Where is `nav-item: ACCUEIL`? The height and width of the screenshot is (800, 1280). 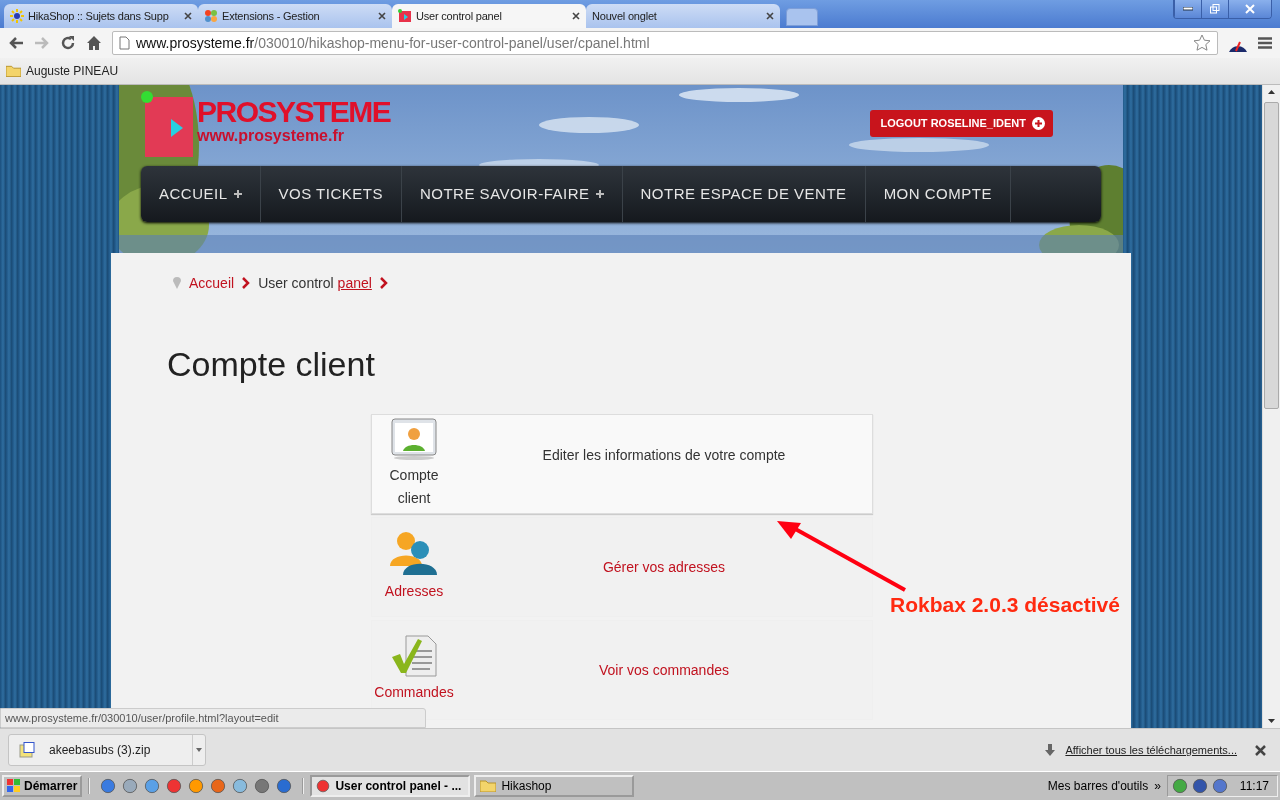
nav-item: ACCUEIL is located at coordinates (201, 193).